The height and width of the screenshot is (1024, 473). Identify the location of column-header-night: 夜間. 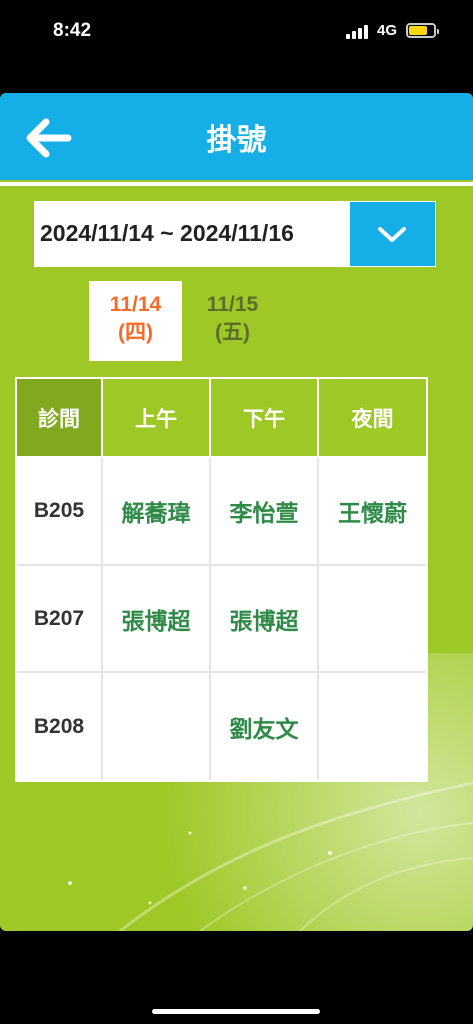
(372, 418).